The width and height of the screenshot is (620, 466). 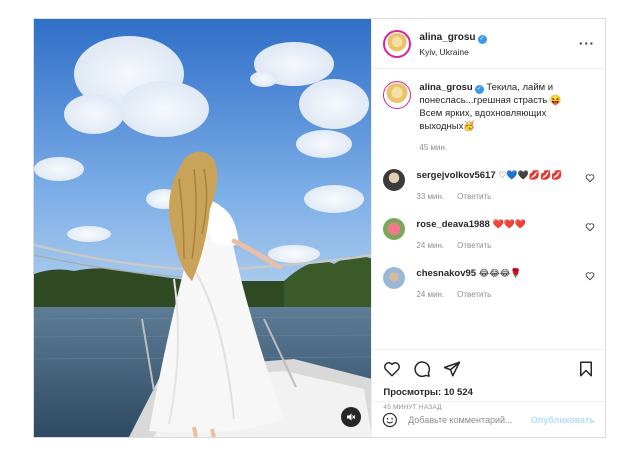 I want to click on comment-item: rose_deava1988 ❤️❤️❤️ 24 мин. Ответить, so click(x=489, y=235).